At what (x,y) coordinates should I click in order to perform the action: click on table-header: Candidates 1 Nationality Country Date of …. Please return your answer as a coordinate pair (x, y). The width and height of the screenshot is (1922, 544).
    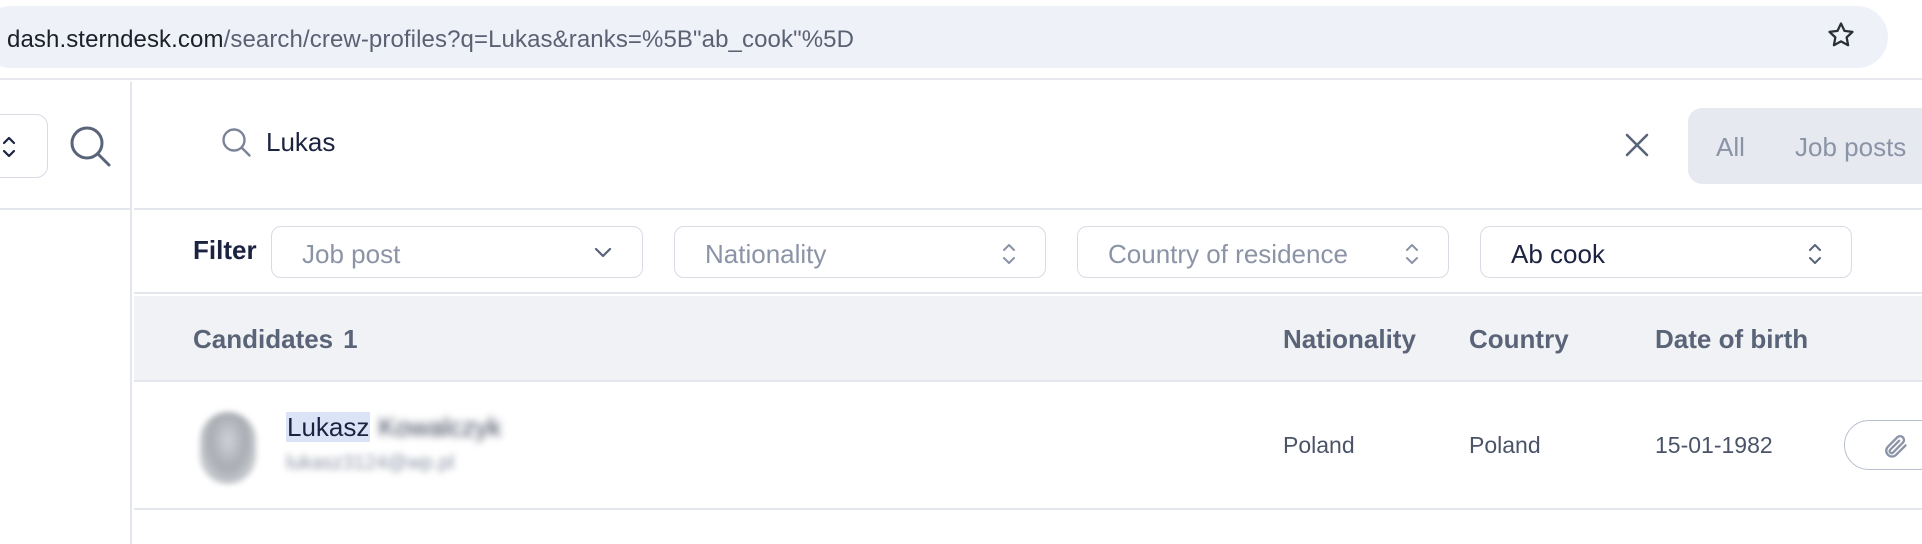
    Looking at the image, I should click on (1028, 339).